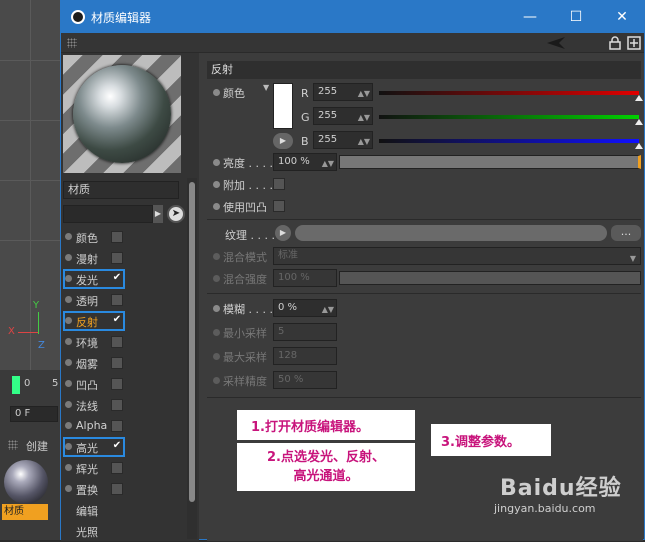  What do you see at coordinates (124, 510) in the screenshot?
I see `channel-item: 编辑` at bounding box center [124, 510].